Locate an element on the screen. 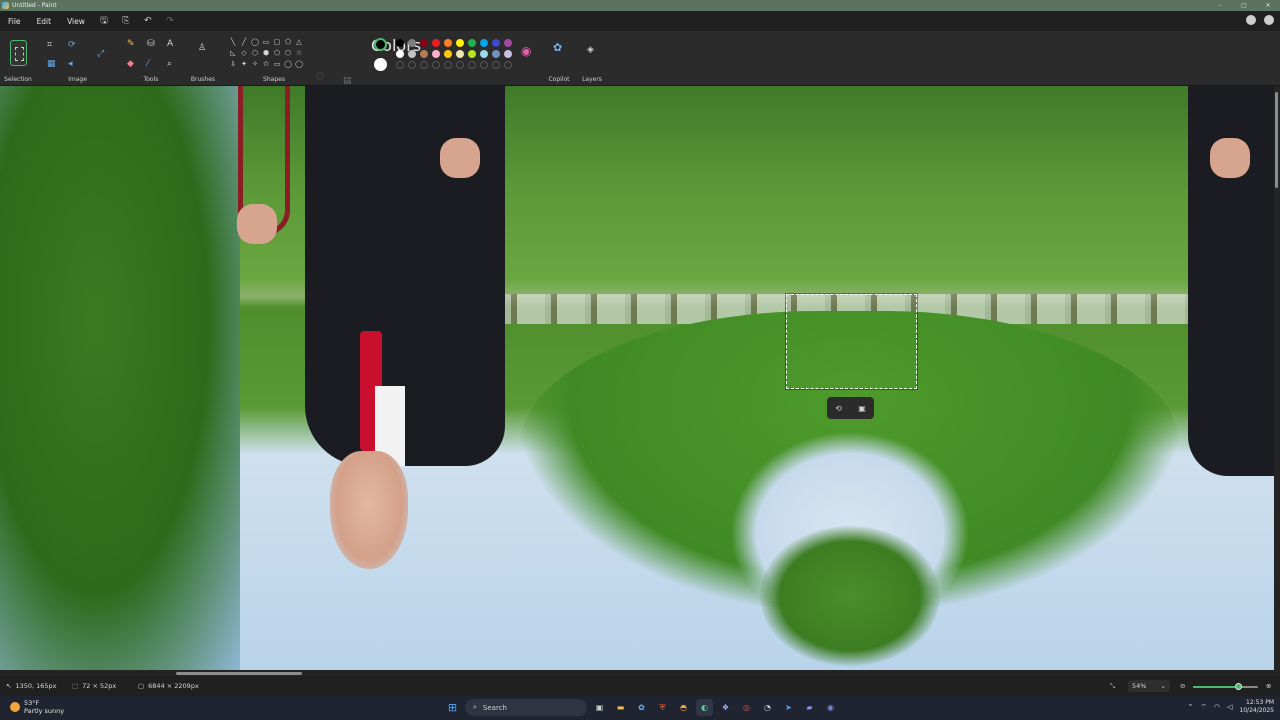  task-view-icon: ▣ is located at coordinates (599, 707).